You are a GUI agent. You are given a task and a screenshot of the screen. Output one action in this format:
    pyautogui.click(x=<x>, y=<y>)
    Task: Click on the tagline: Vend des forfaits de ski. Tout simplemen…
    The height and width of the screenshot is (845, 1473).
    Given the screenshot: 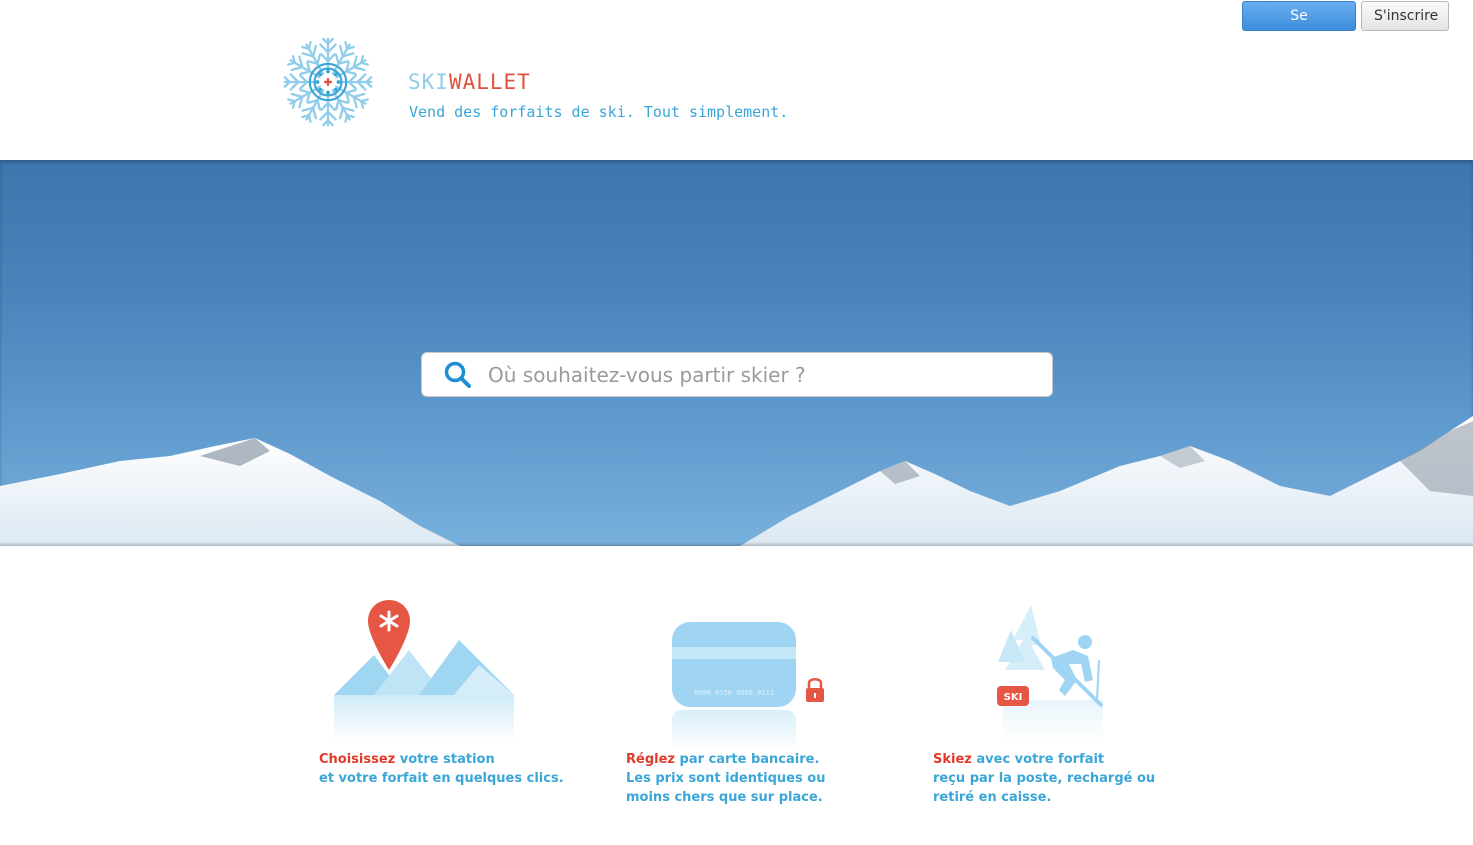 What is the action you would take?
    pyautogui.click(x=599, y=112)
    